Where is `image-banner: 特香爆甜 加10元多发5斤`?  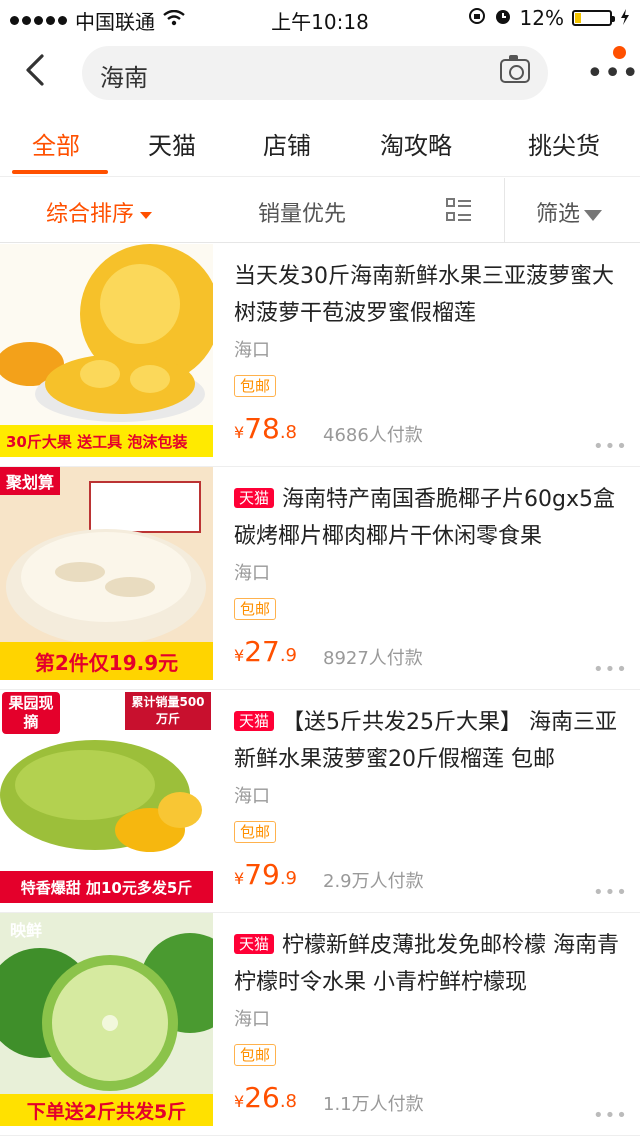
image-banner: 特香爆甜 加10元多发5斤 is located at coordinates (106, 887).